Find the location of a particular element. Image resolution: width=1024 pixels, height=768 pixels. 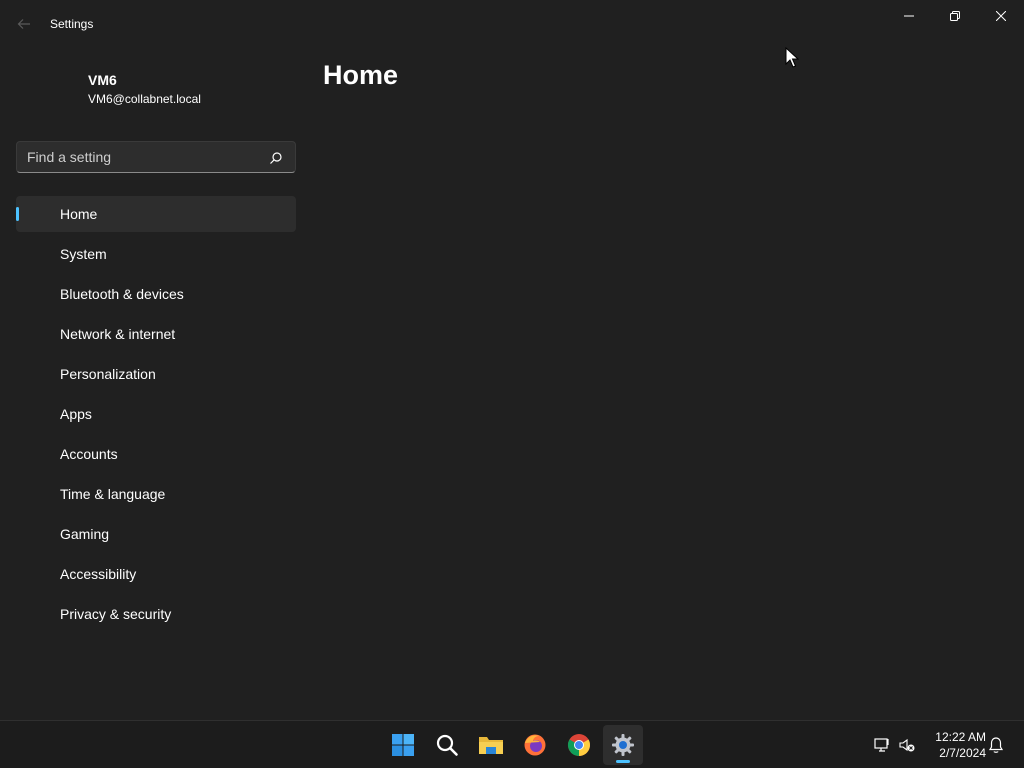

sidebar-item-label: Home is located at coordinates (79, 214).